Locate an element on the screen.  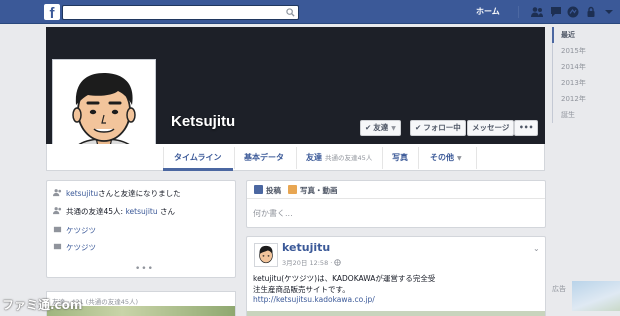
mutual-friends-suffix: さん is located at coordinates (166, 211).